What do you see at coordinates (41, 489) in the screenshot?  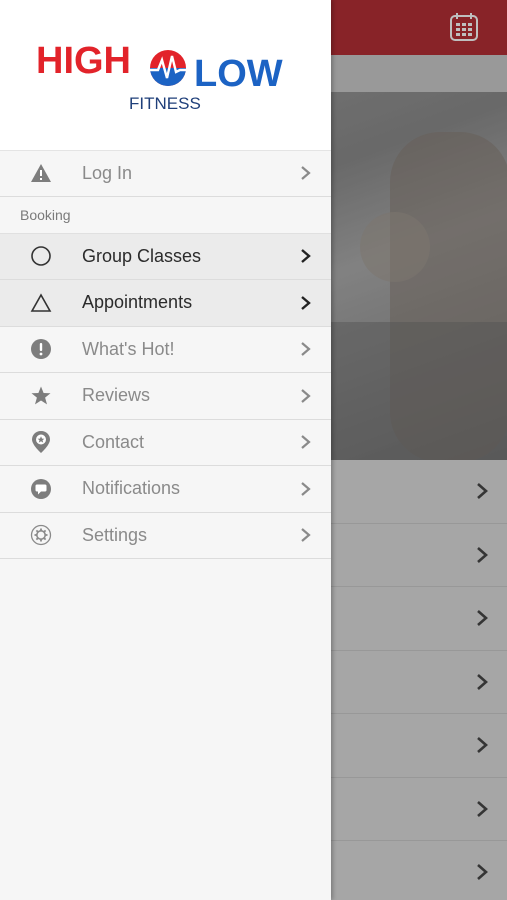 I see `chat-bubble-icon` at bounding box center [41, 489].